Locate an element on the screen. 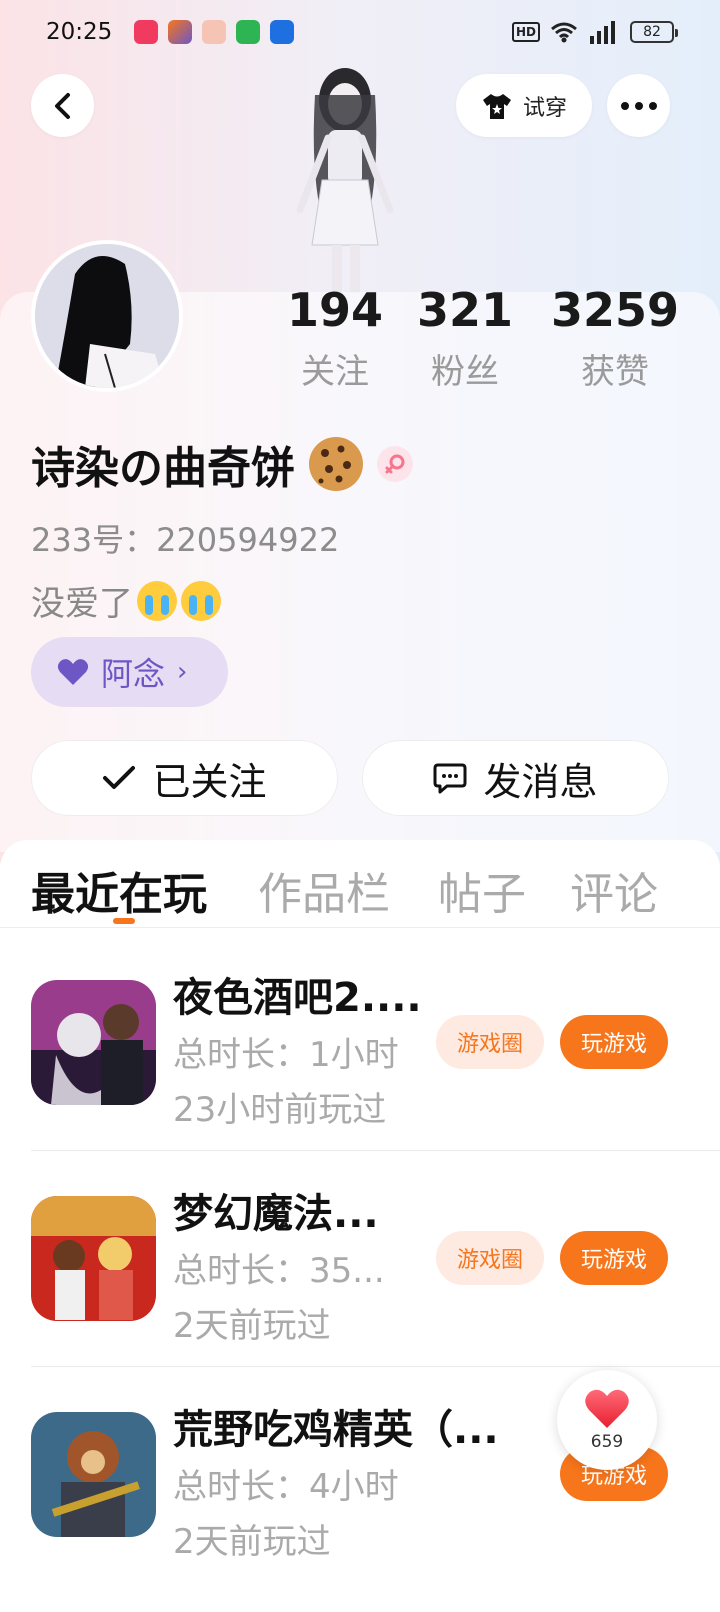  signal-icon is located at coordinates (602, 32).